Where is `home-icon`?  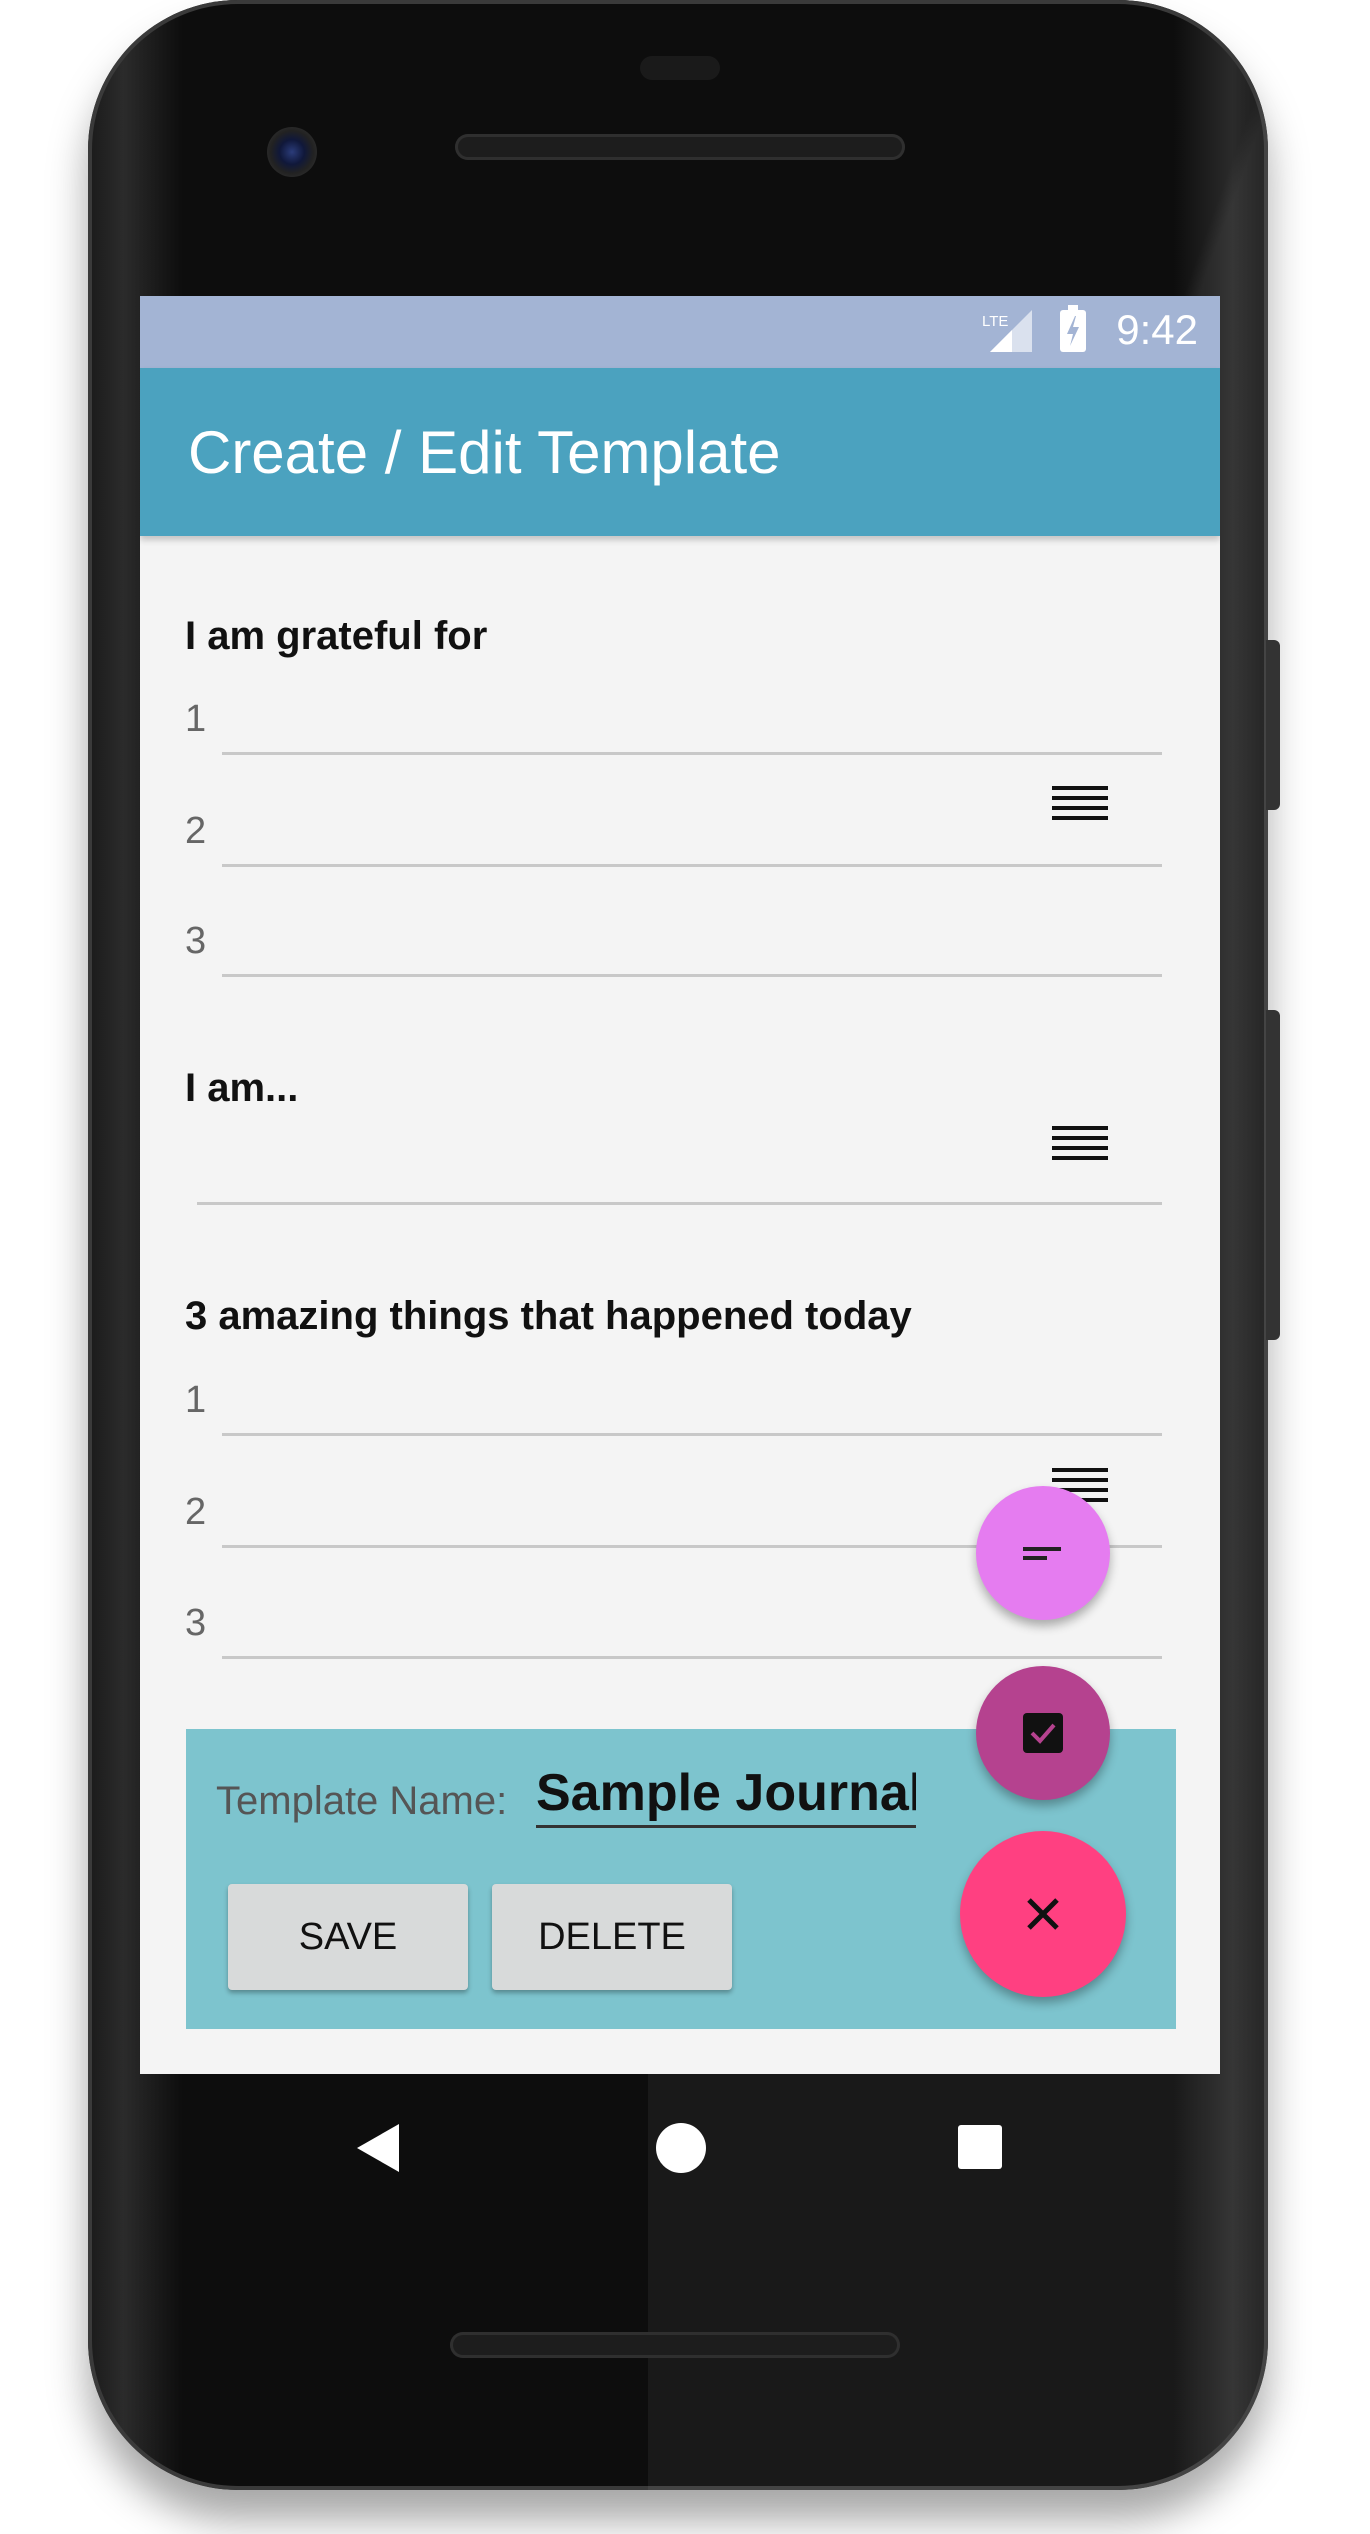 home-icon is located at coordinates (681, 2148).